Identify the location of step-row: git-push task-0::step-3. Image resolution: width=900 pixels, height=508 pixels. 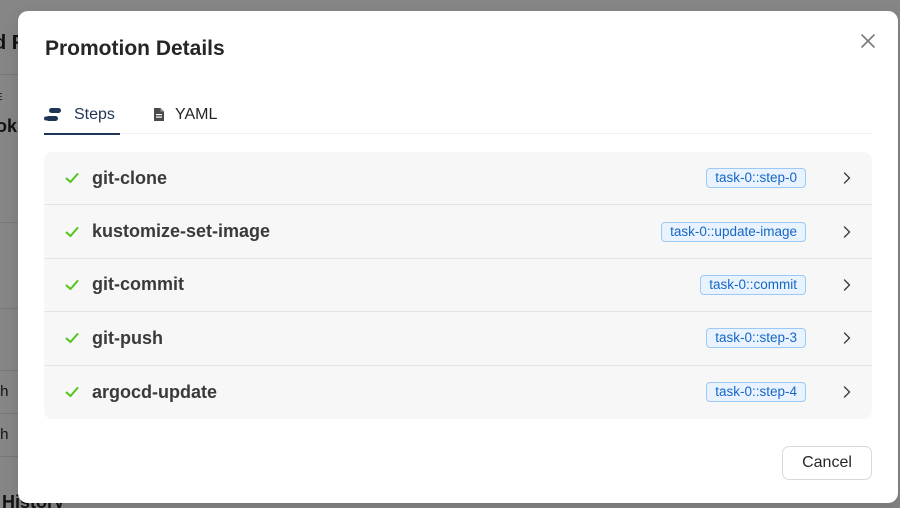
(458, 339).